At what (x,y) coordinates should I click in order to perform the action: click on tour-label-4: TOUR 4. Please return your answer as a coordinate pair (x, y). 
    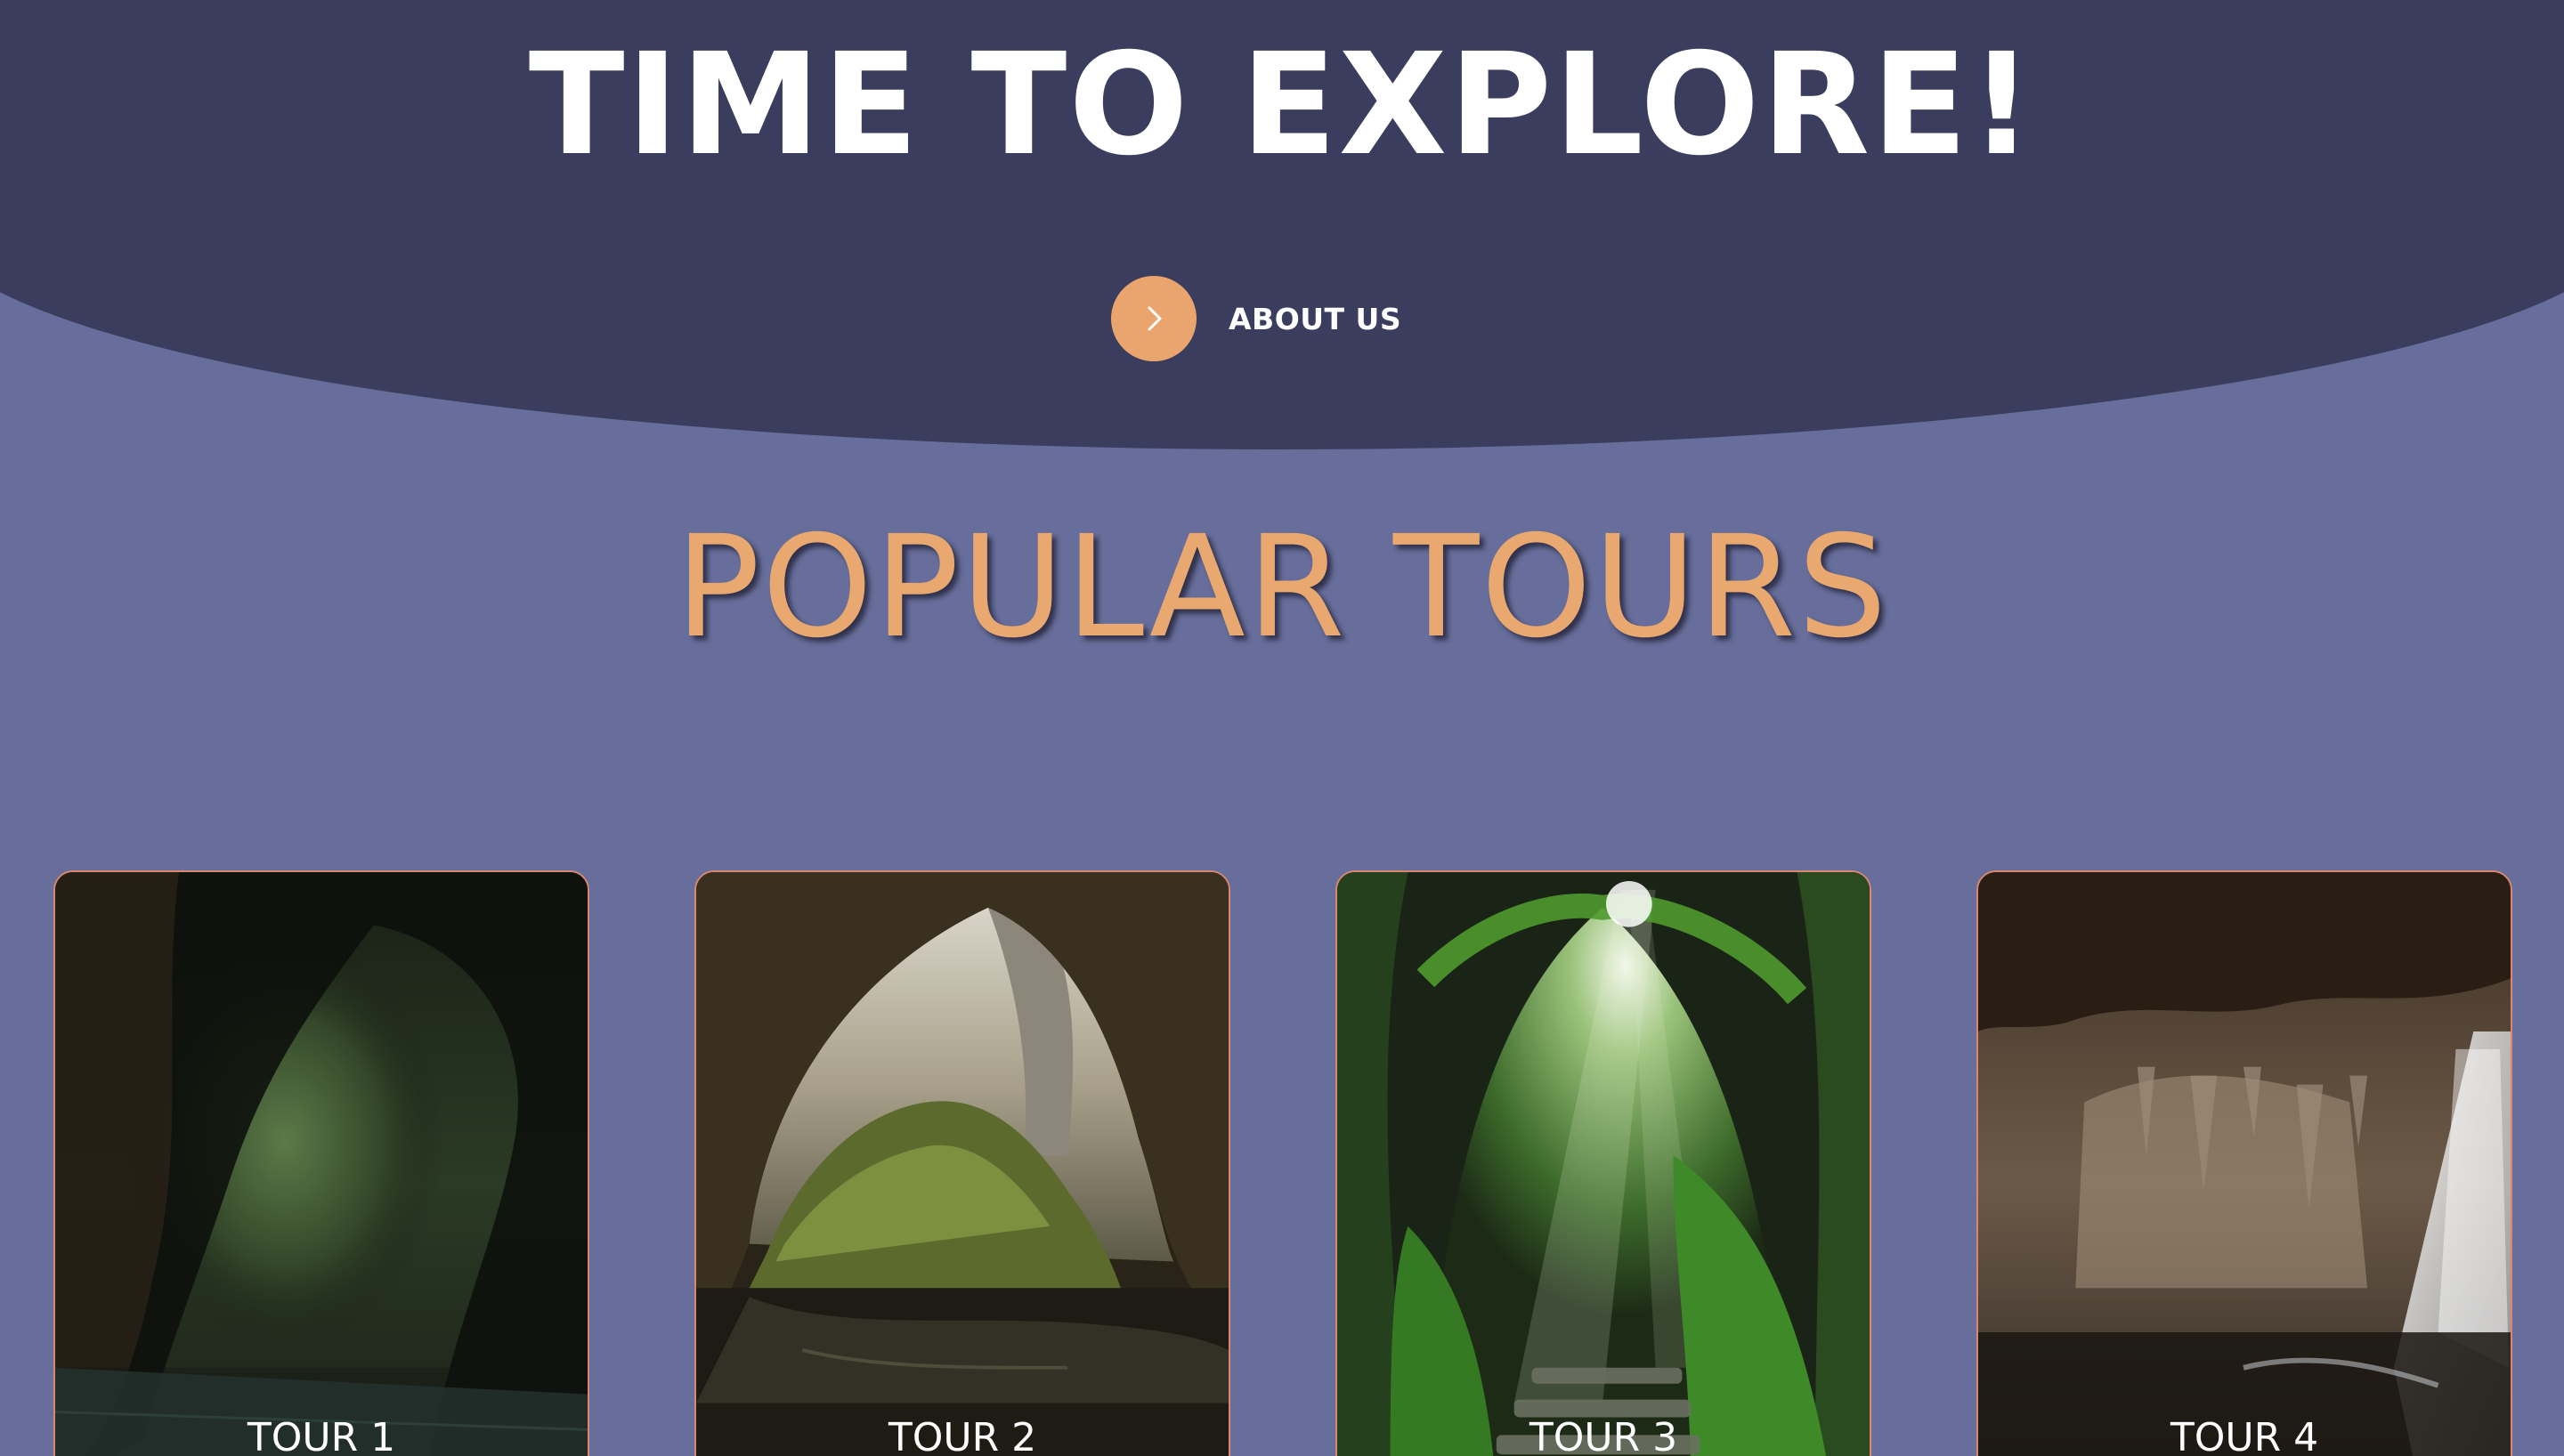
    Looking at the image, I should click on (2244, 1435).